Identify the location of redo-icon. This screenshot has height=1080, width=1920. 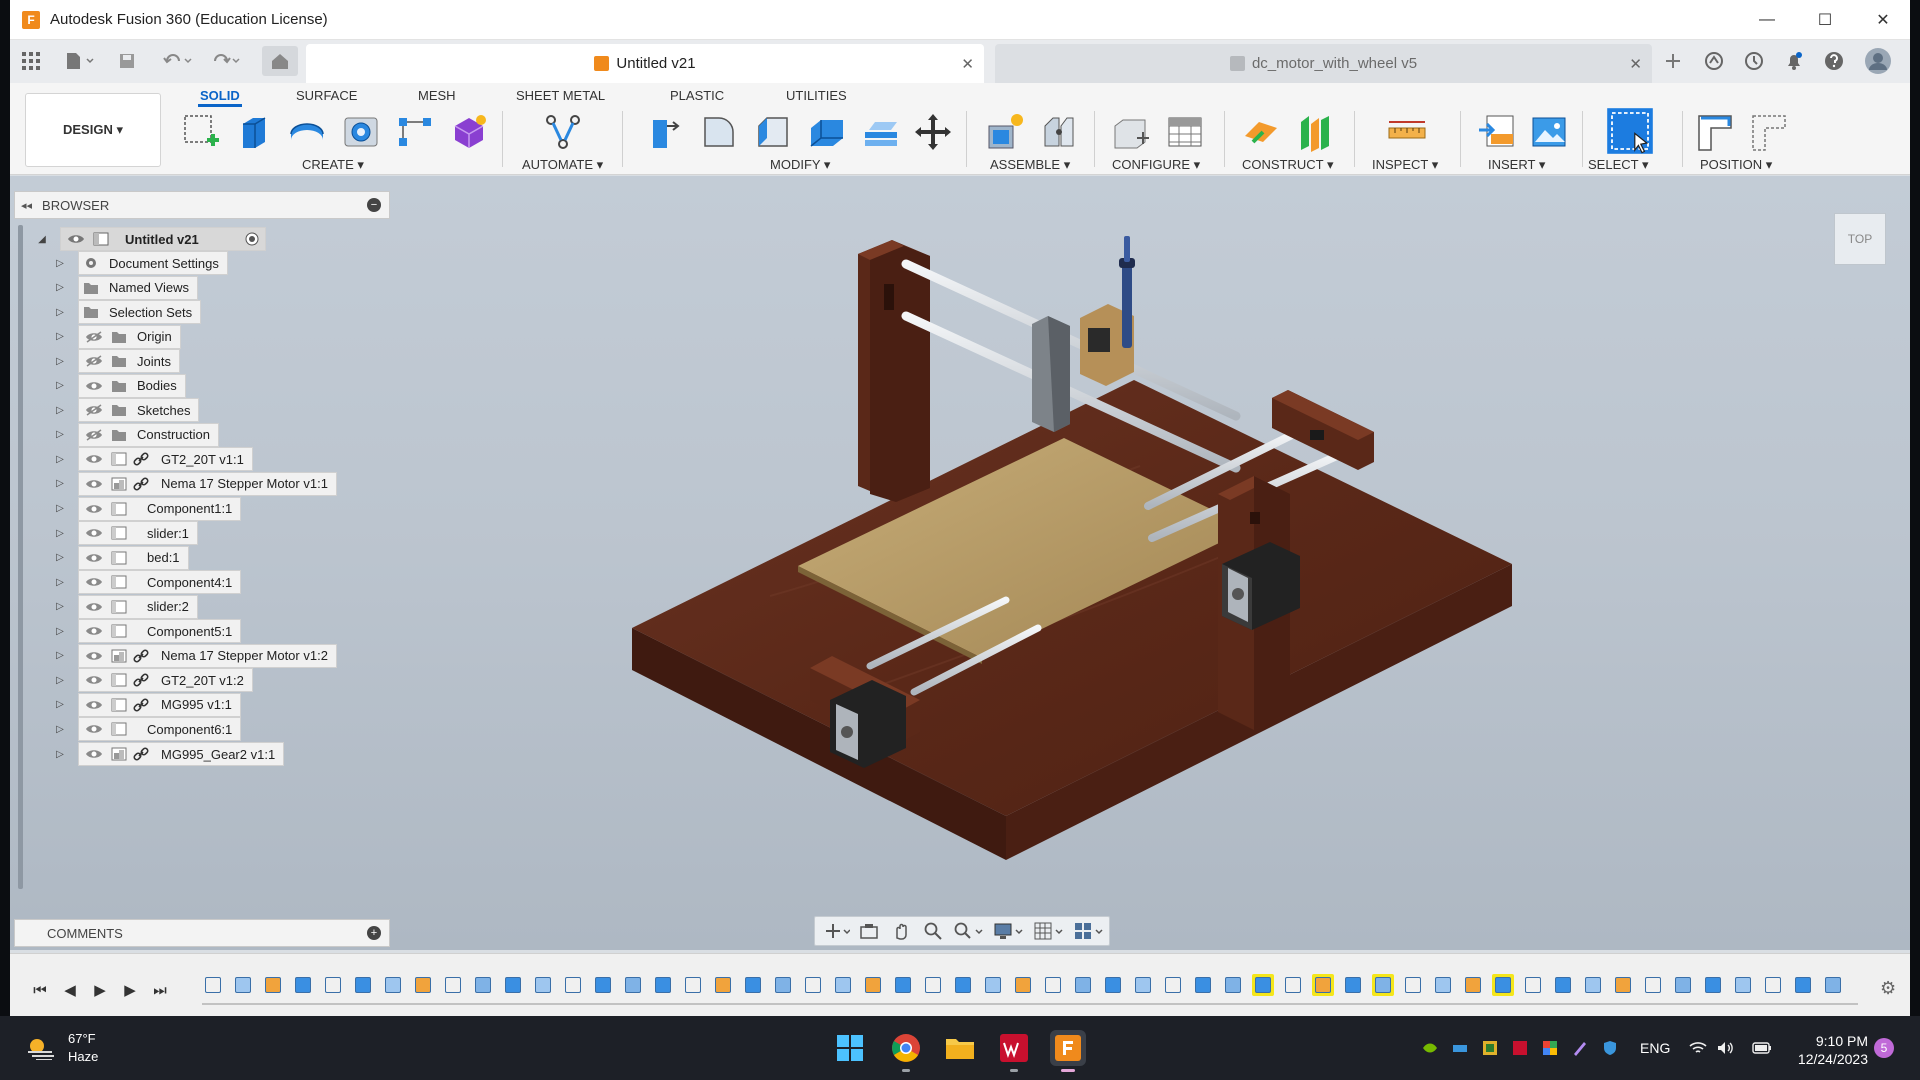
(226, 61).